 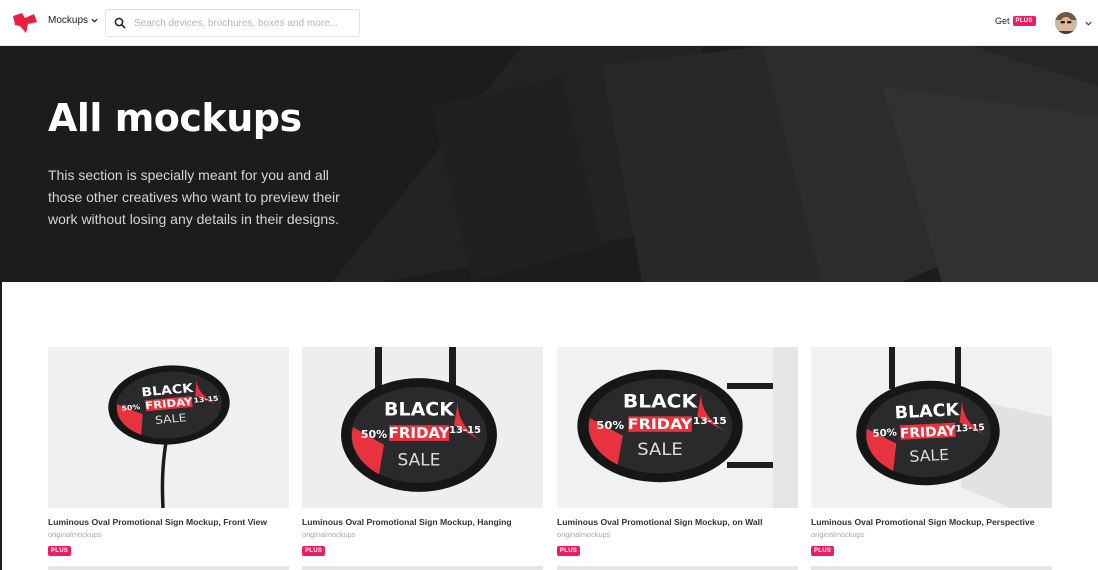 I want to click on search-input, so click(x=246, y=23).